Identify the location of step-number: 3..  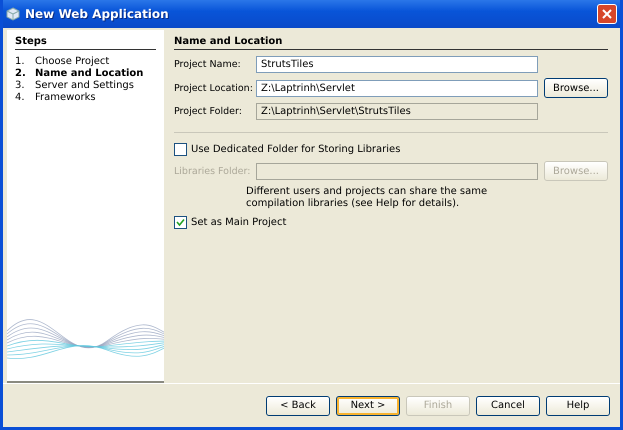
(20, 86).